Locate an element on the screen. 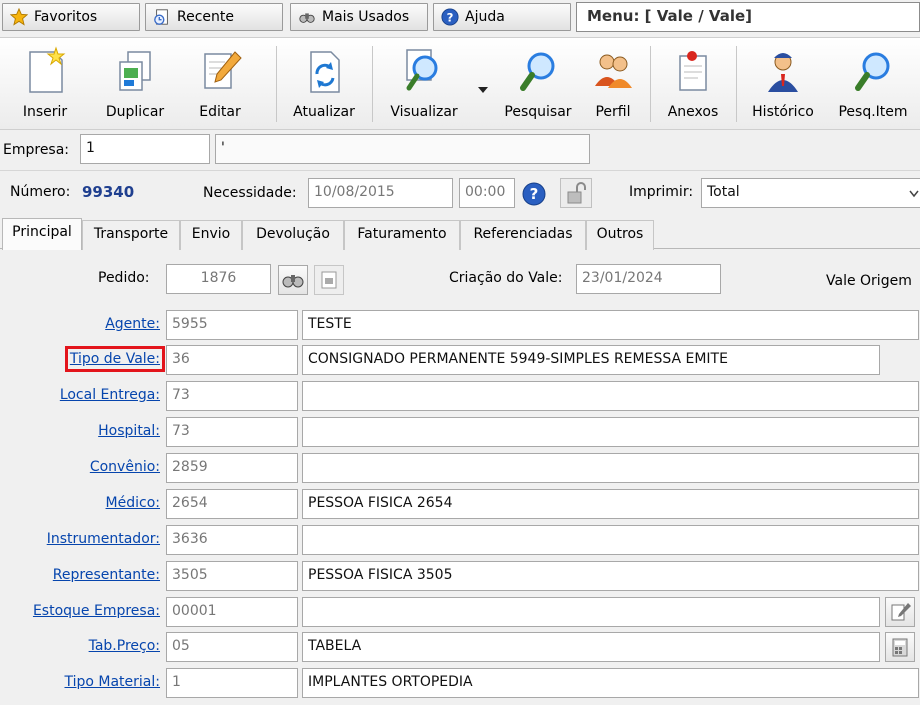  necessidade-time-input: 00:00 is located at coordinates (487, 193).